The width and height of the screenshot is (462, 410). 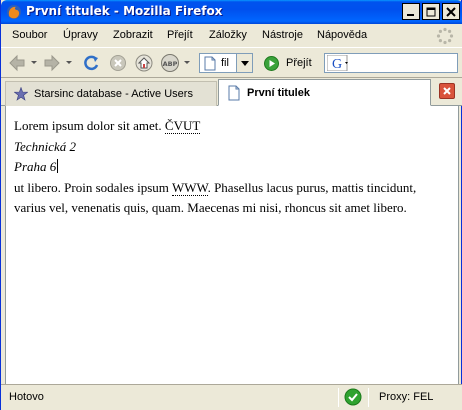 I want to click on chevron-down-icon, so click(x=244, y=63).